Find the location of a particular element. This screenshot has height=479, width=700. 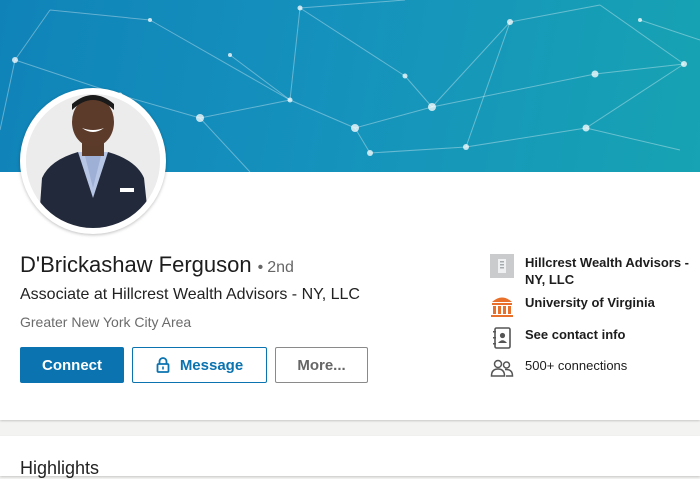

profile-name: D'Brickashaw Ferguson is located at coordinates (136, 264).